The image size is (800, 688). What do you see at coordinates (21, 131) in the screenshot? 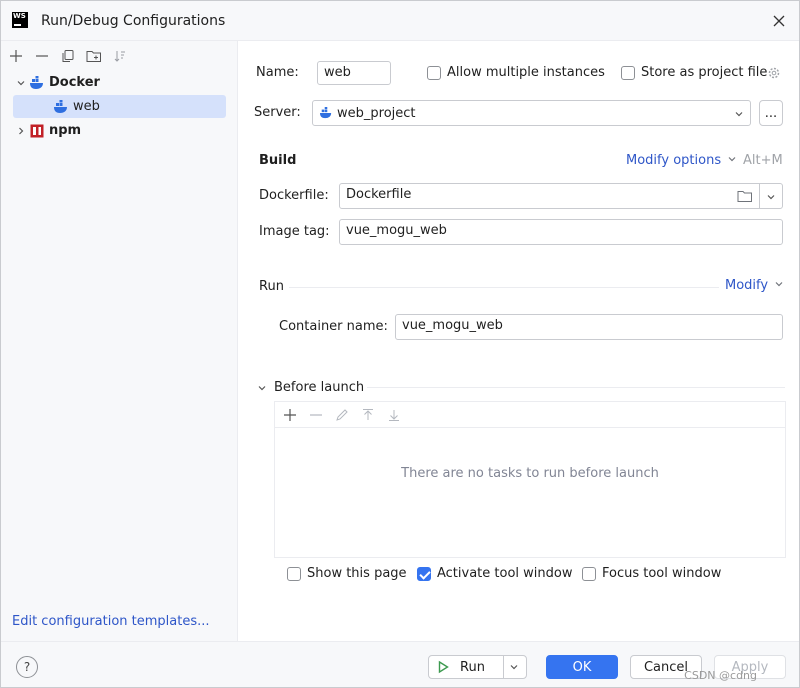
I see `chevron-right-icon` at bounding box center [21, 131].